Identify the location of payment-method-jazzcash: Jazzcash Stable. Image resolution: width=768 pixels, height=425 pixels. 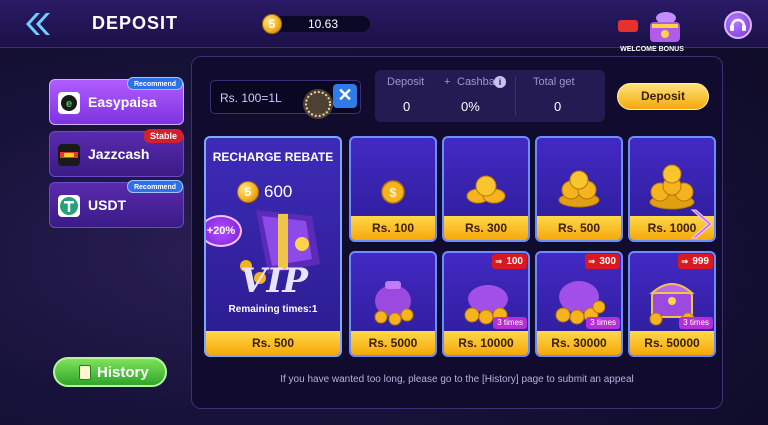
(116, 153).